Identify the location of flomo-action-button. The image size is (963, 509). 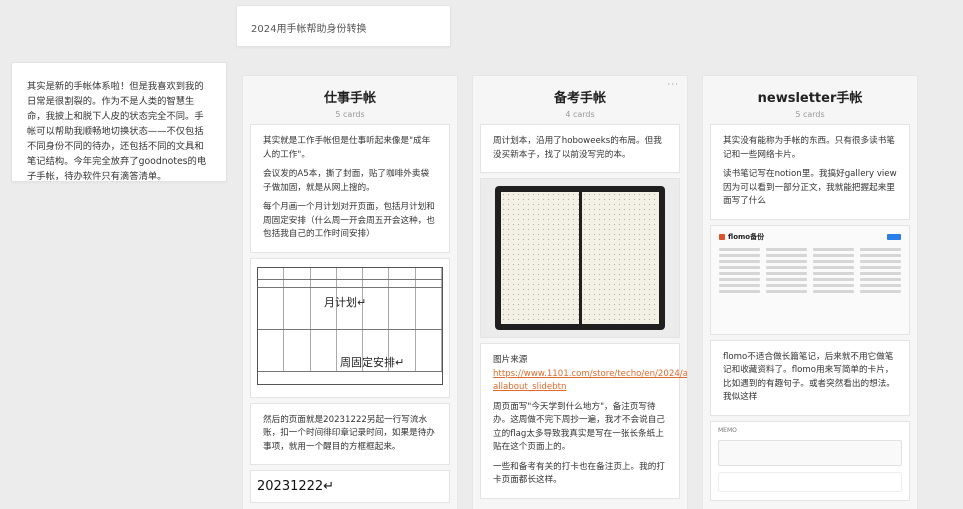
(894, 236).